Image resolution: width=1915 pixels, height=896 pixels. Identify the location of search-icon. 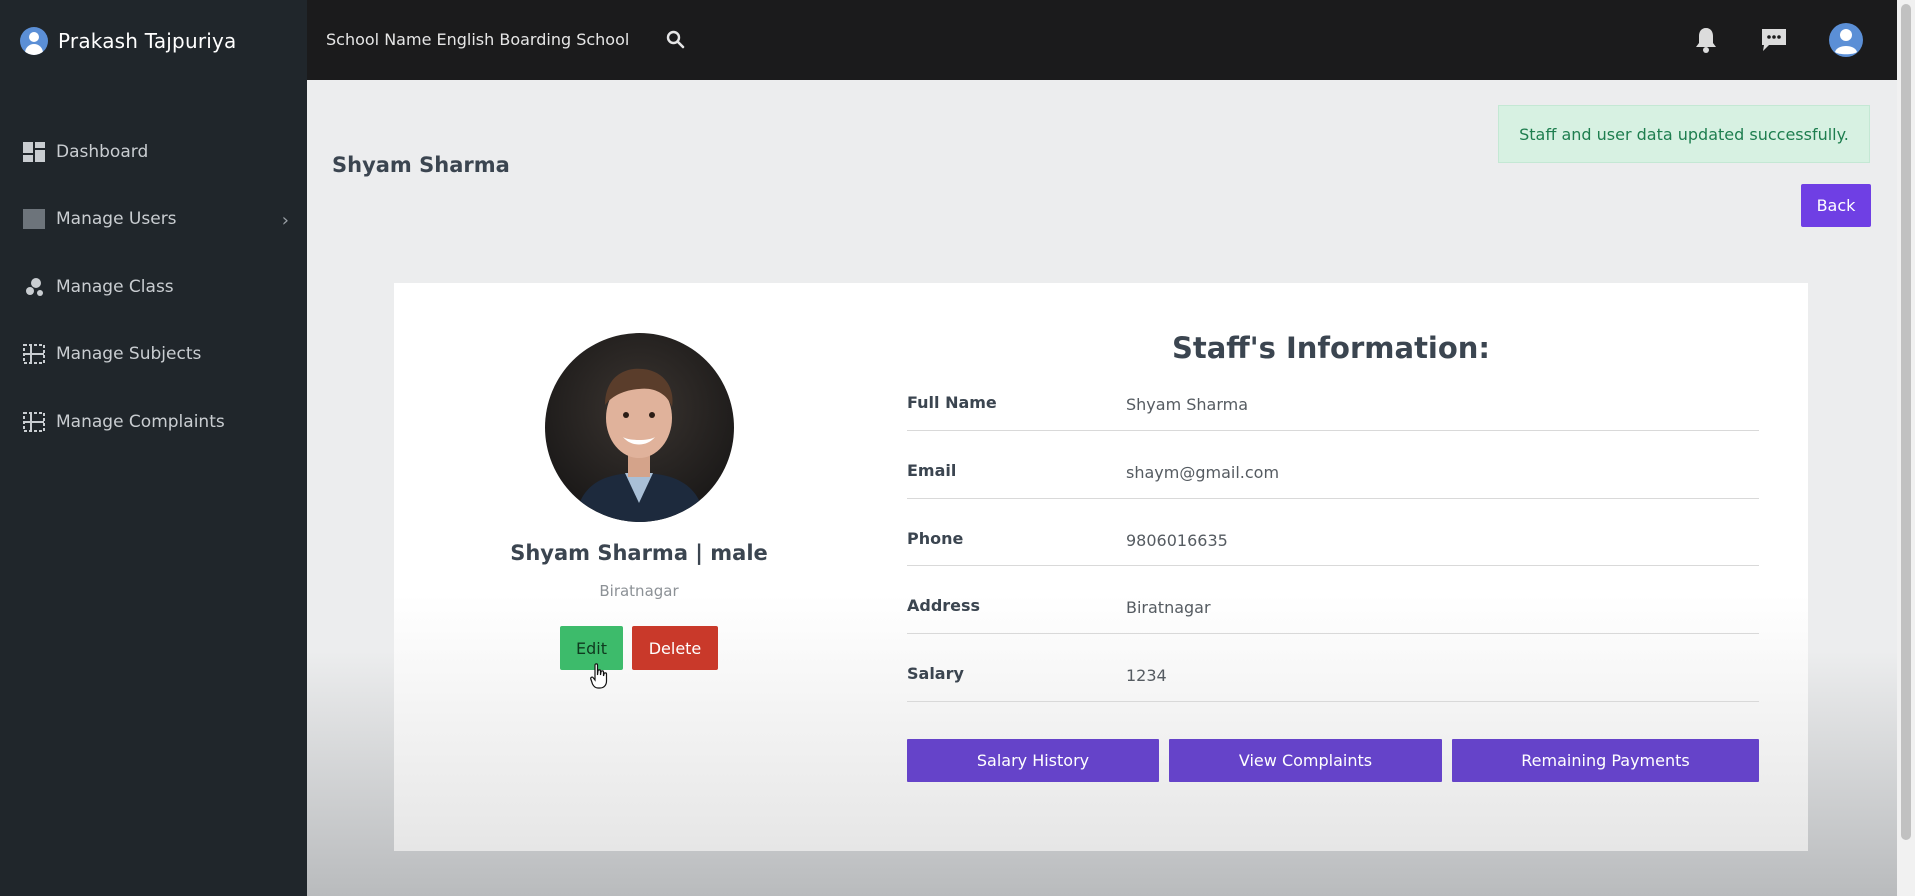
(676, 40).